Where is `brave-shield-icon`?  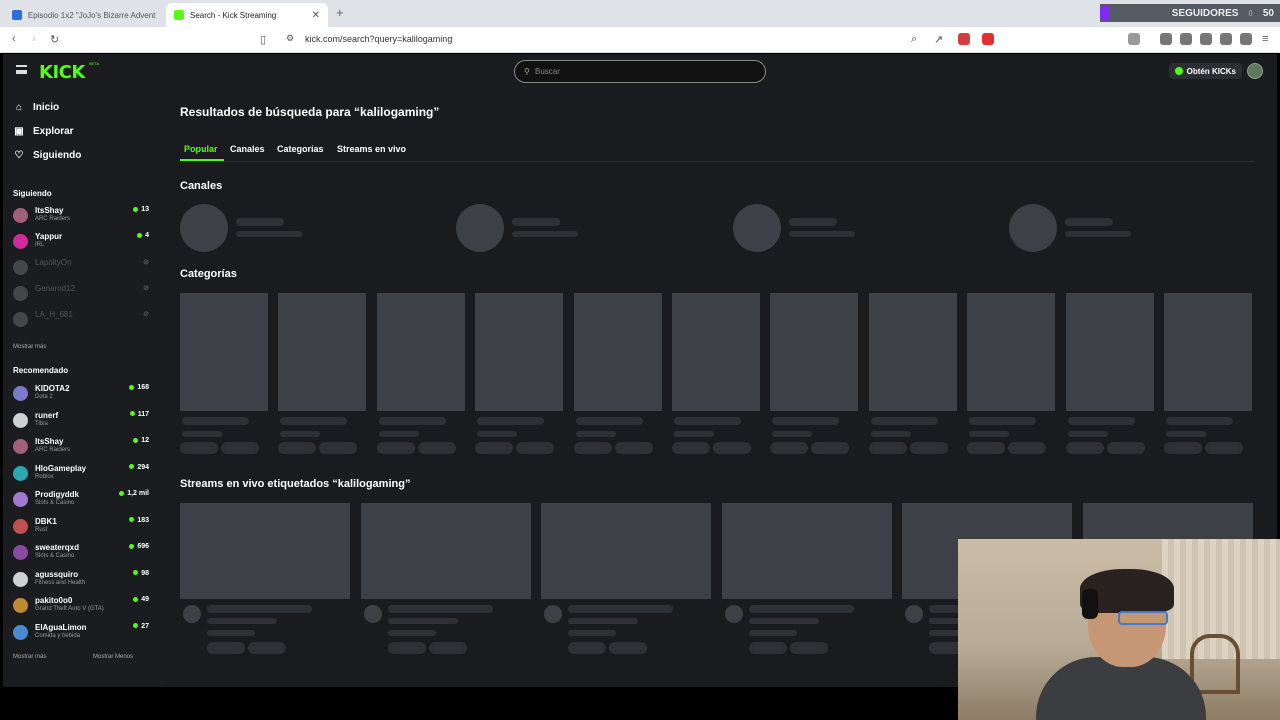
brave-shield-icon is located at coordinates (964, 39).